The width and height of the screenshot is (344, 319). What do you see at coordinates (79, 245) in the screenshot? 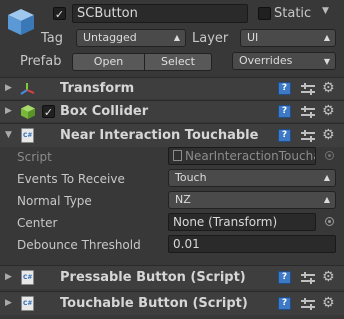
I see `debounce-threshold-label: Debounce Threshold` at bounding box center [79, 245].